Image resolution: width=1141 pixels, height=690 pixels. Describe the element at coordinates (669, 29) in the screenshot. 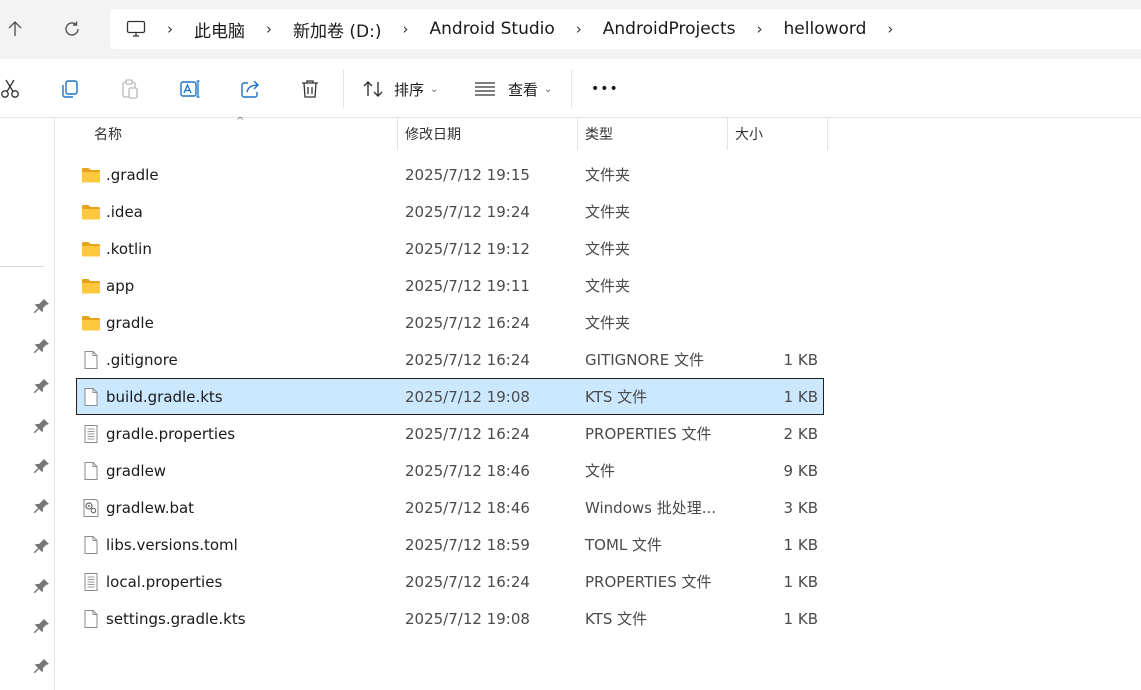

I see `breadcrumb-item-android-projects: AndroidProjects` at that location.